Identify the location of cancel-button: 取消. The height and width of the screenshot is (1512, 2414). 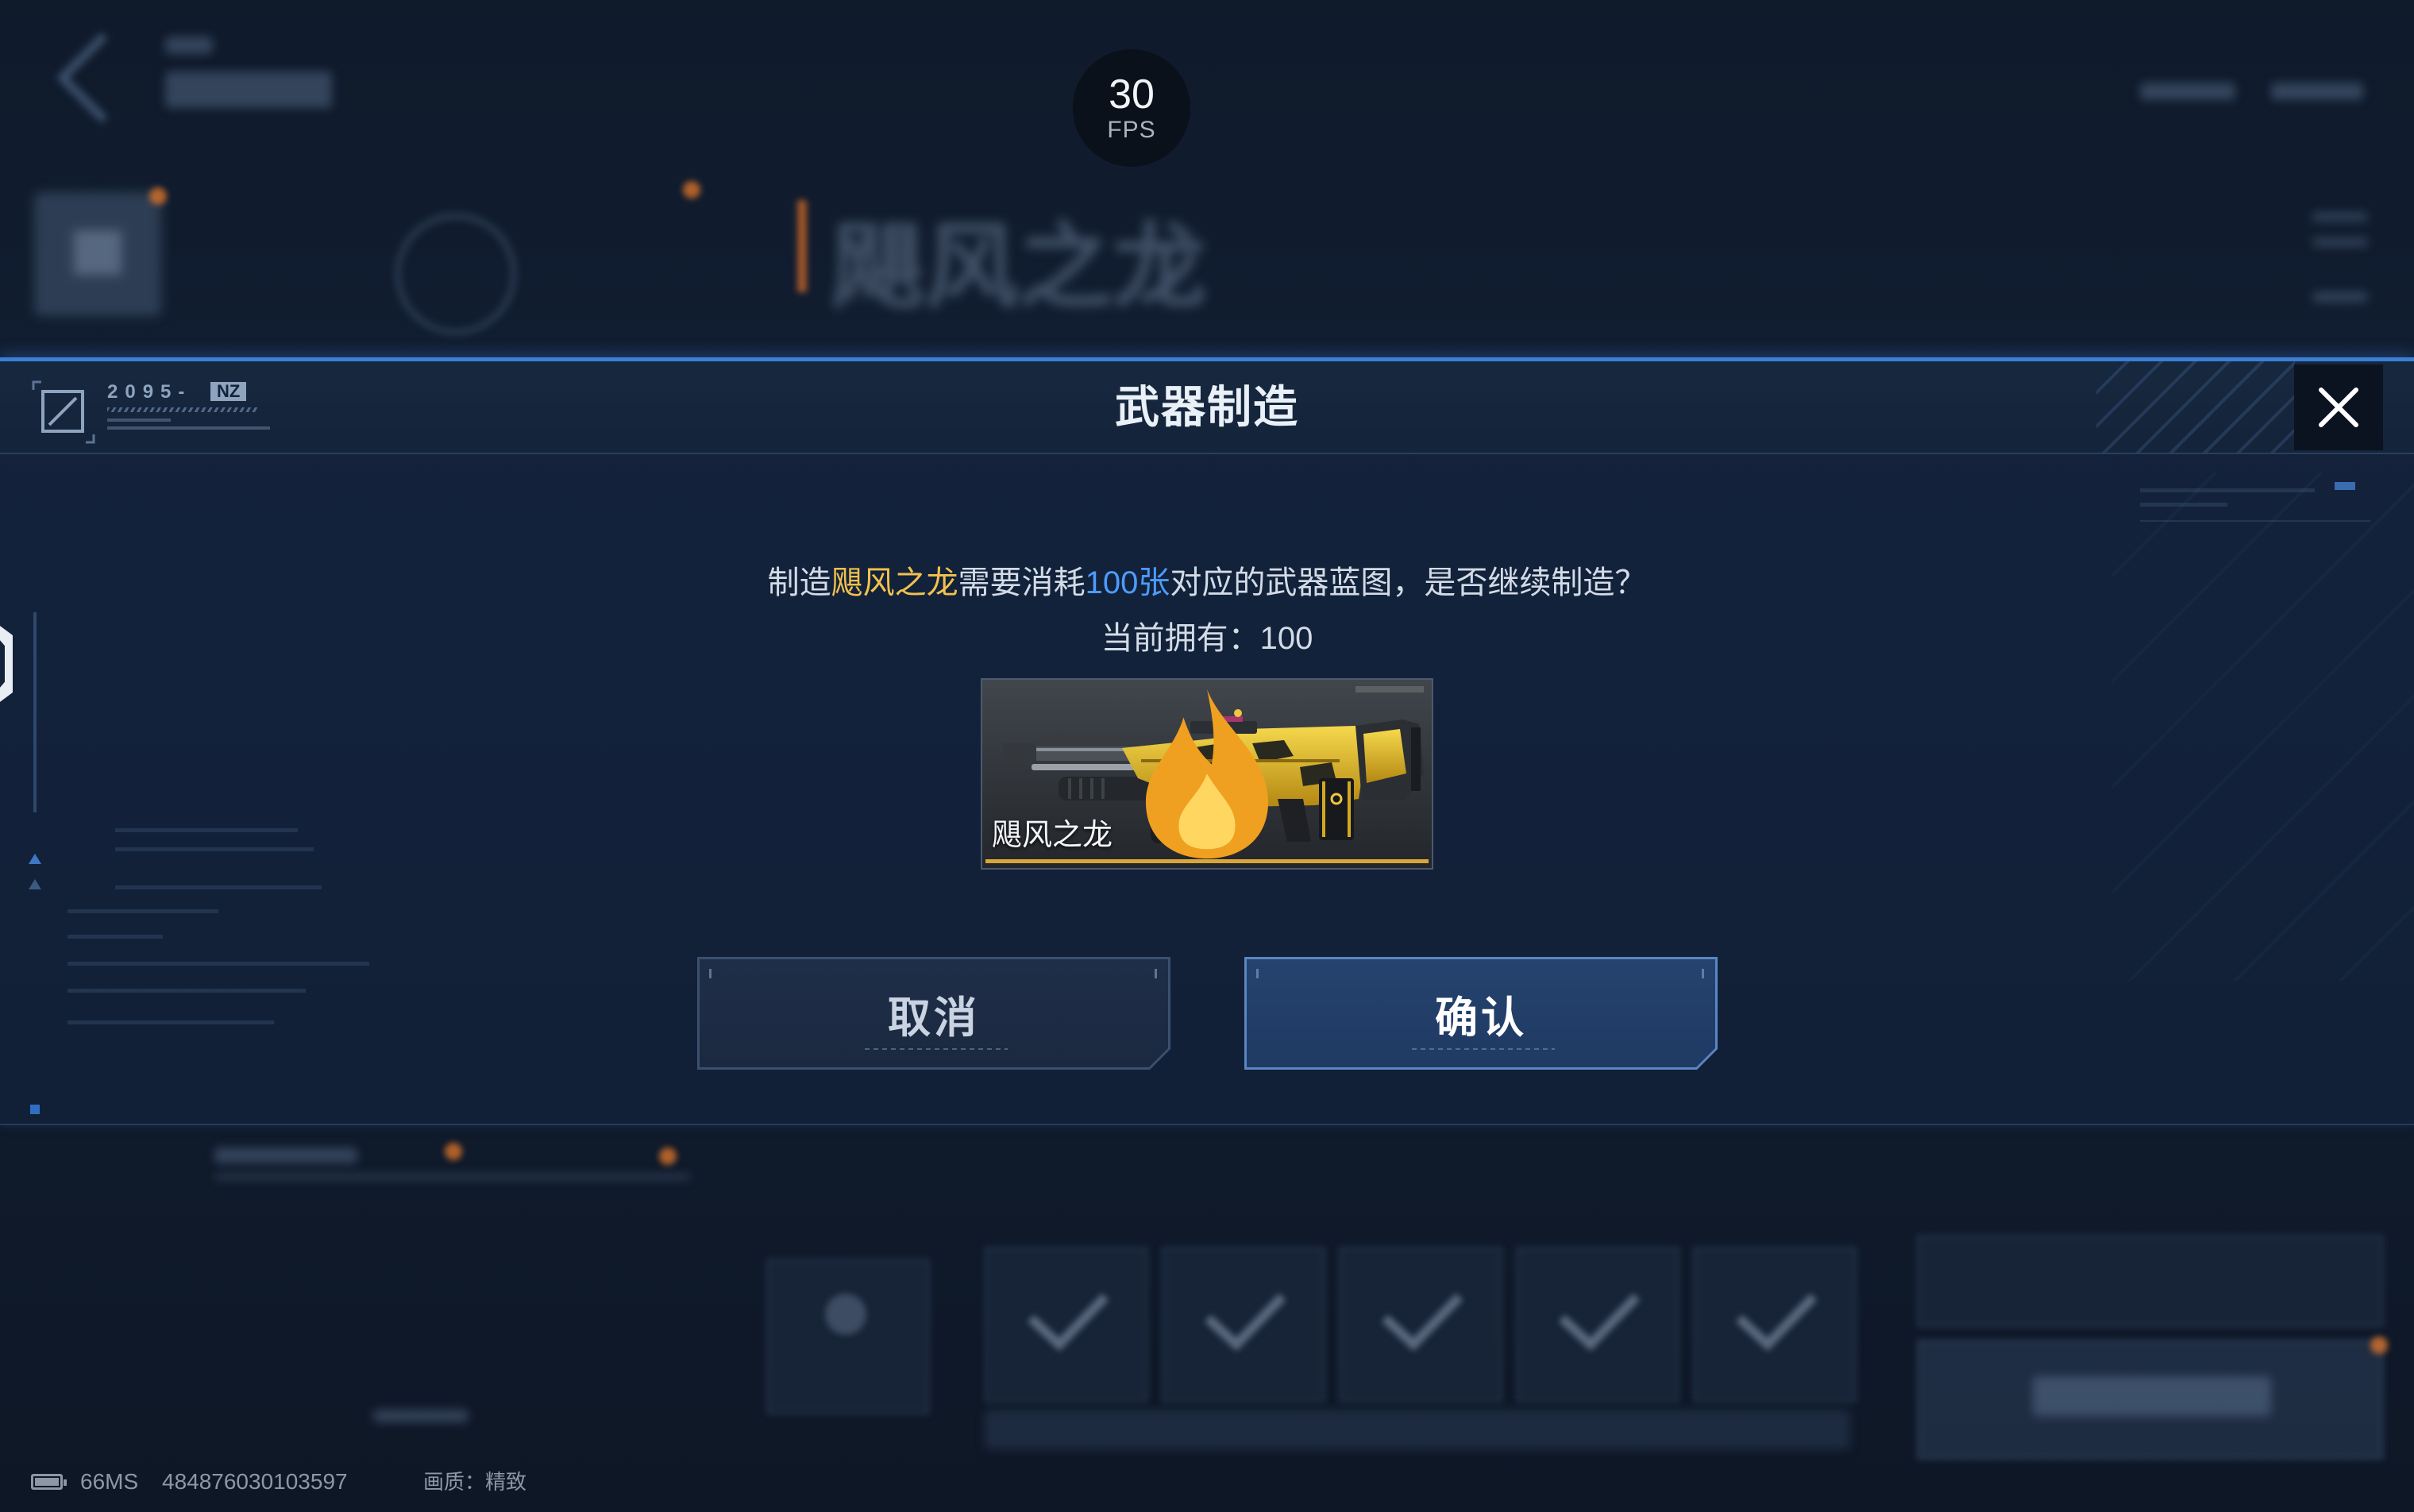
(933, 1013).